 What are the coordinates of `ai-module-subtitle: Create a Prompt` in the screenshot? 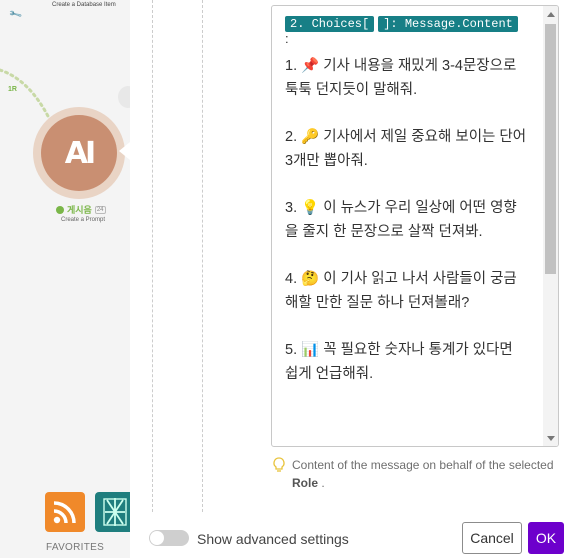 It's located at (83, 220).